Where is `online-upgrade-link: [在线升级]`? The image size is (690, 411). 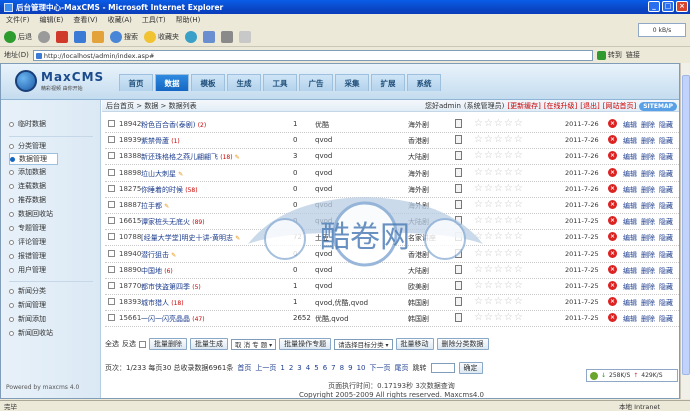
online-upgrade-link: [在线升级] is located at coordinates (560, 106).